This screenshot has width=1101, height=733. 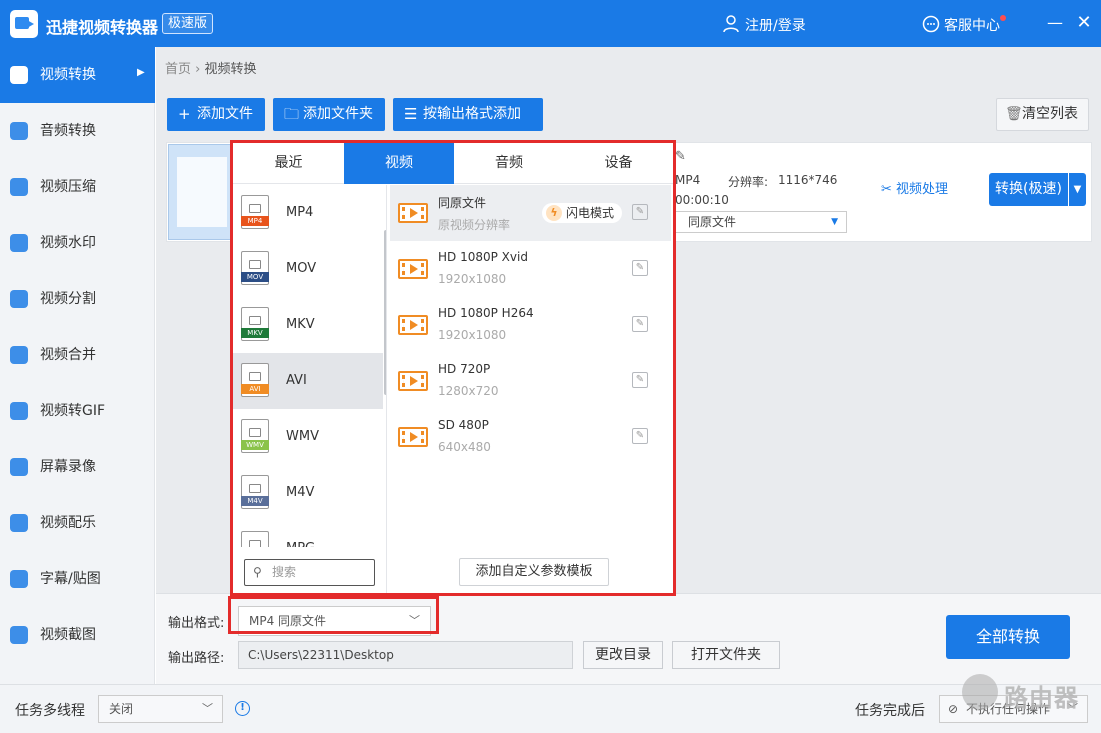 I want to click on sidebar-item-label: 视频分割, so click(x=68, y=299).